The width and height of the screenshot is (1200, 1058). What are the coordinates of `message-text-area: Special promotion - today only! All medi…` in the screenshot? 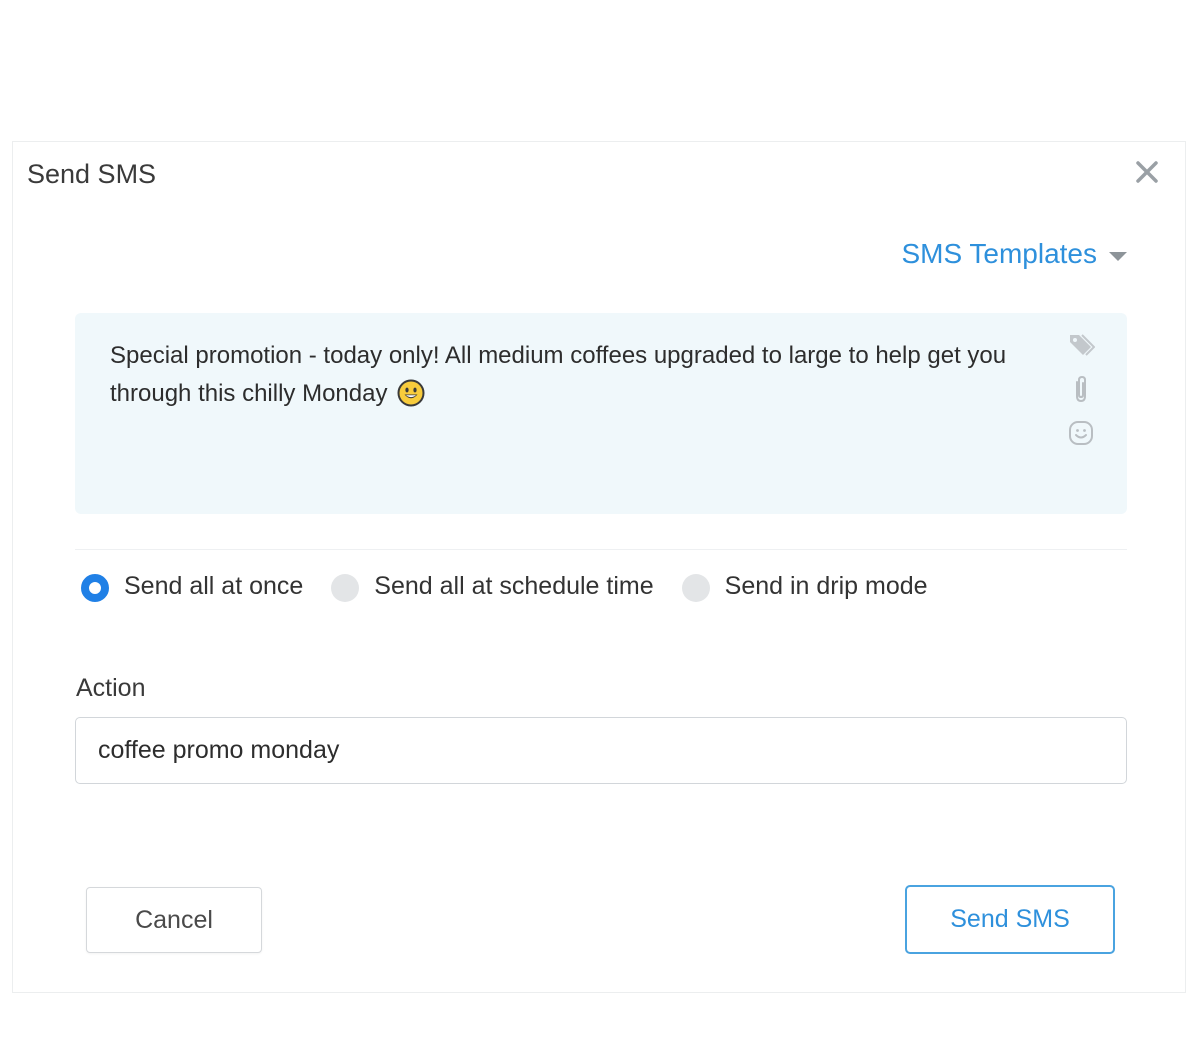 It's located at (580, 375).